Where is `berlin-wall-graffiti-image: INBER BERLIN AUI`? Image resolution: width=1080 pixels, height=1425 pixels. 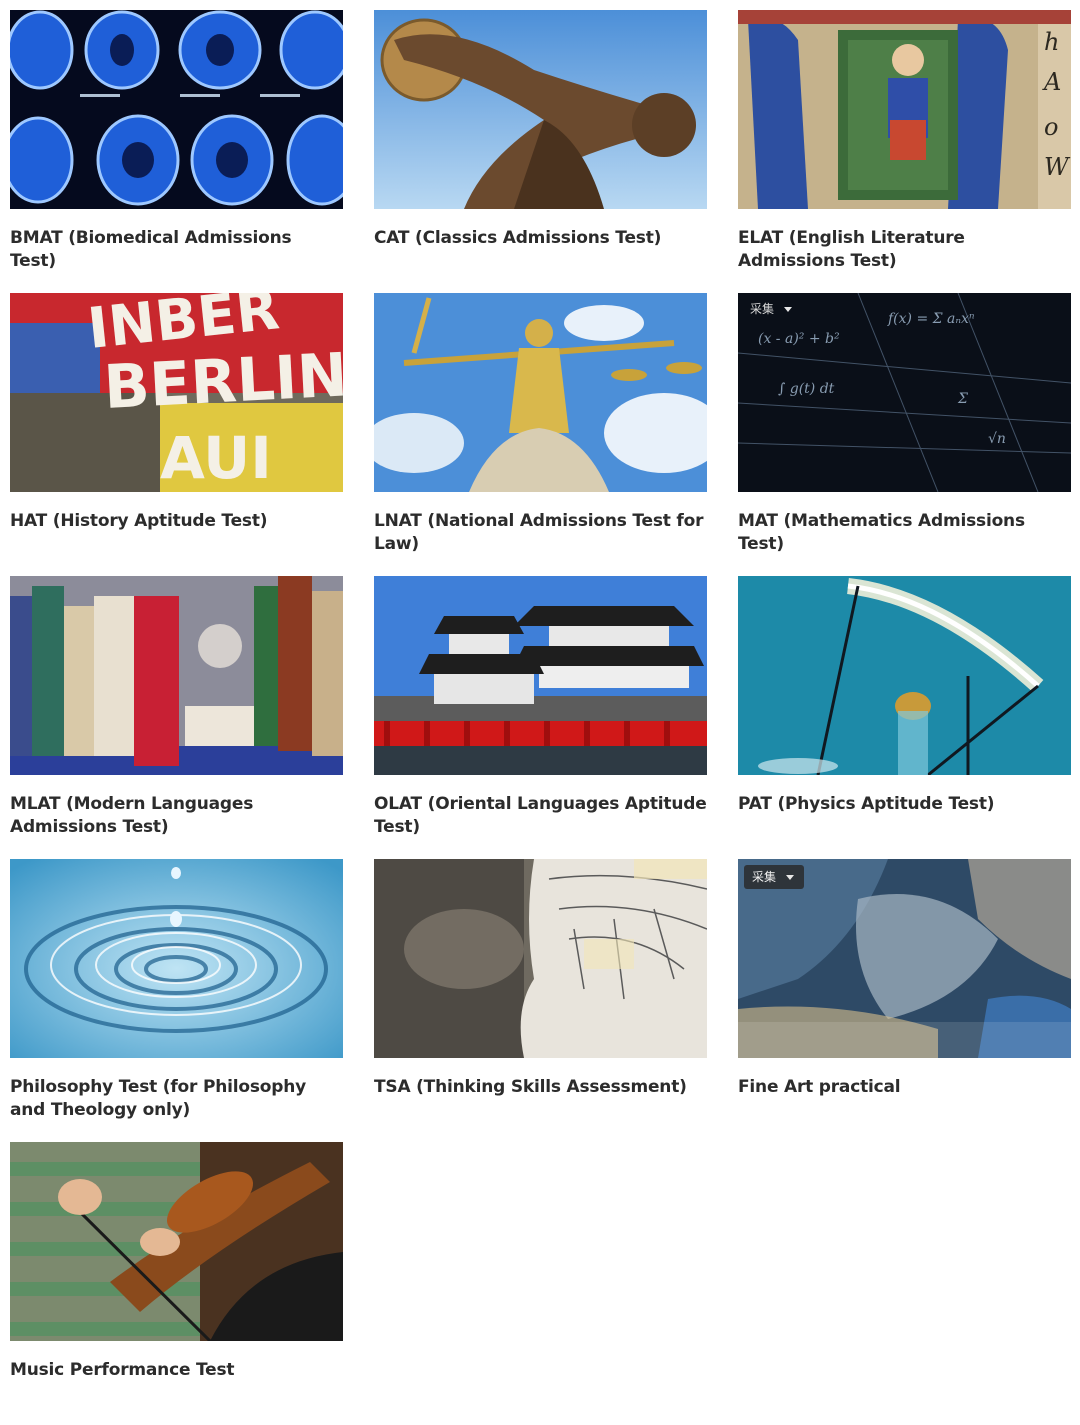
berlin-wall-graffiti-image: INBER BERLIN AUI is located at coordinates (176, 392).